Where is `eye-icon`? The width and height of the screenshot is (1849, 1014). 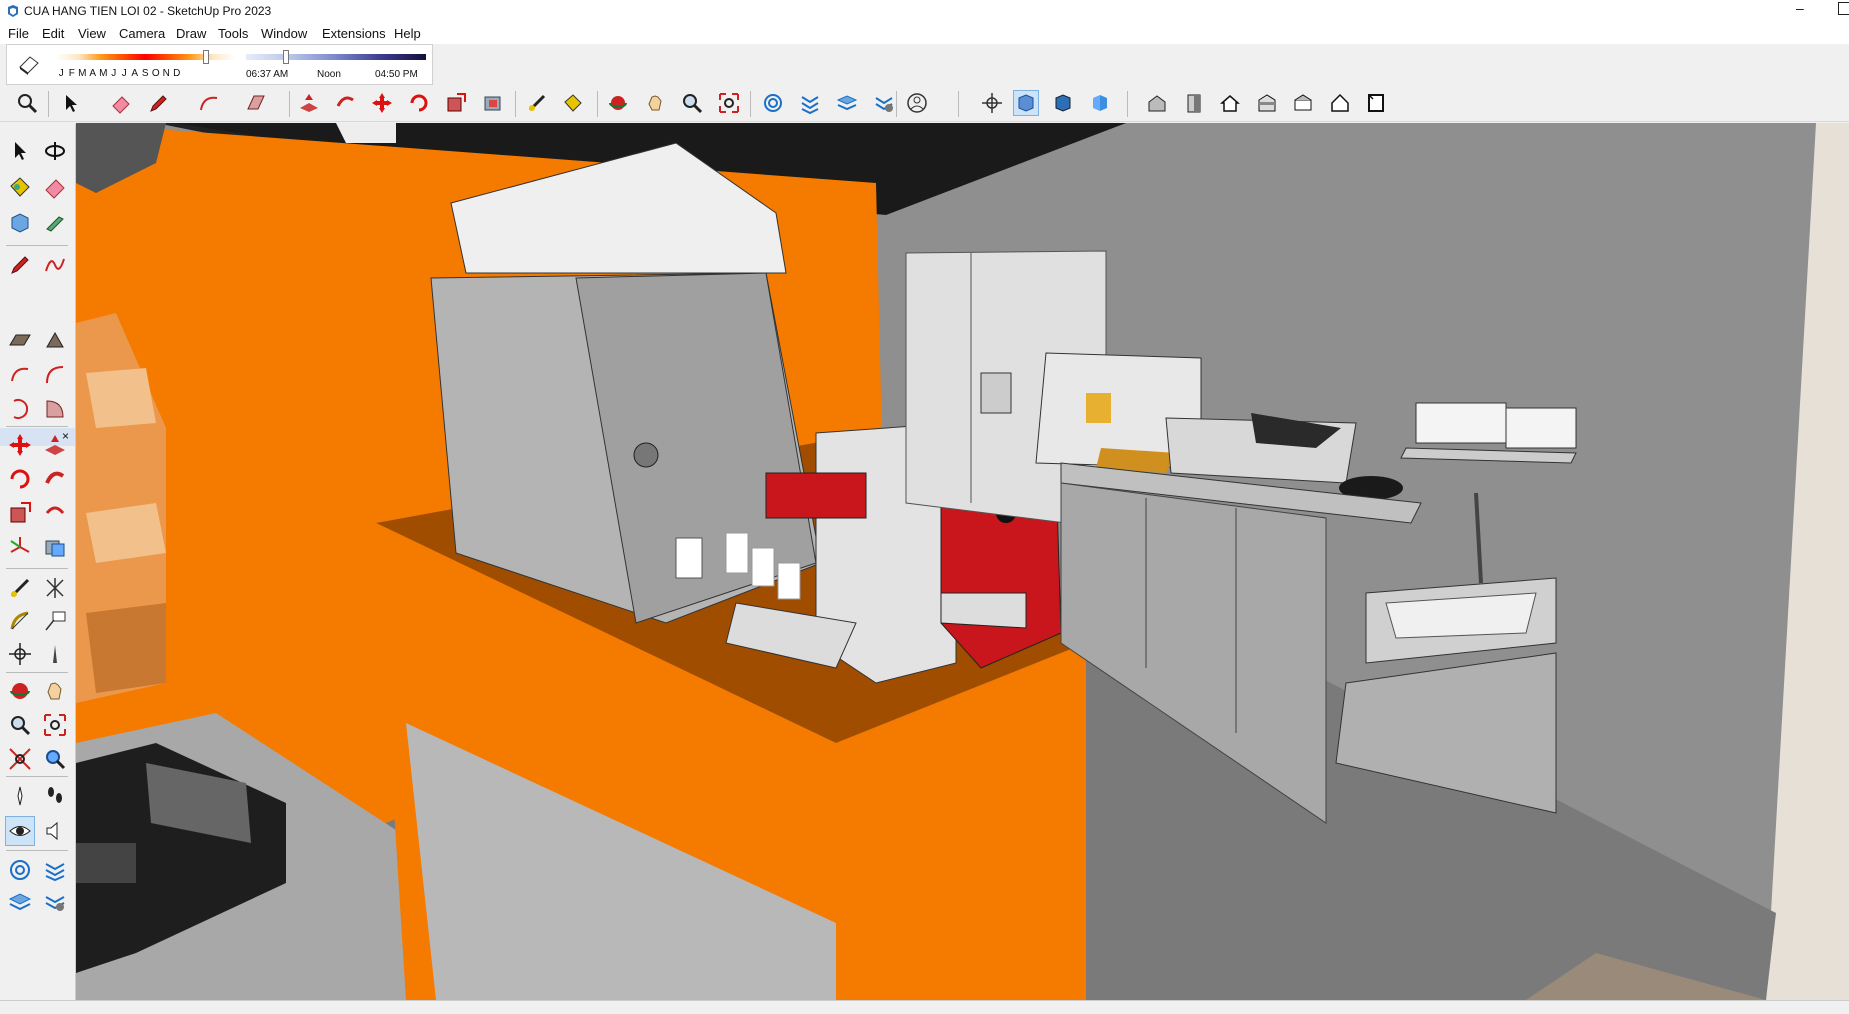
eye-icon is located at coordinates (20, 831).